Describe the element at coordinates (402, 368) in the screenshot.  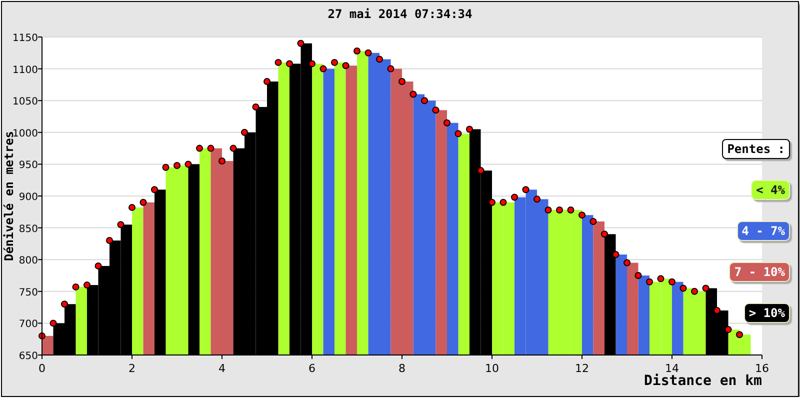
I see `x-tick-label: 8` at that location.